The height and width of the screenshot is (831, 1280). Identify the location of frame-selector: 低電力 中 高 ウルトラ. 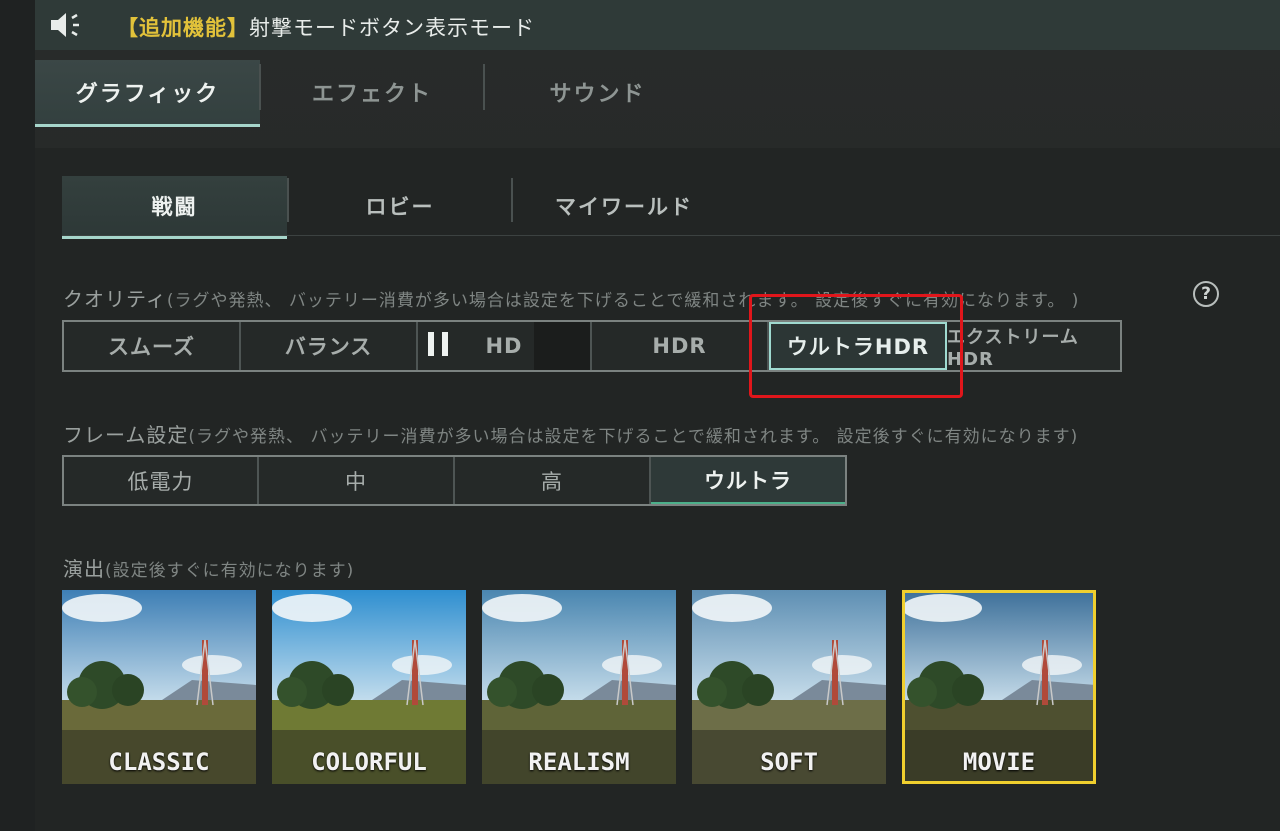
(454, 480).